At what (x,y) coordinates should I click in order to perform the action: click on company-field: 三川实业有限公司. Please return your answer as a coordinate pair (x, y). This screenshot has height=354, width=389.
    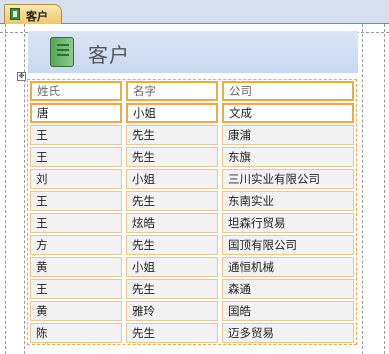
    Looking at the image, I should click on (288, 179).